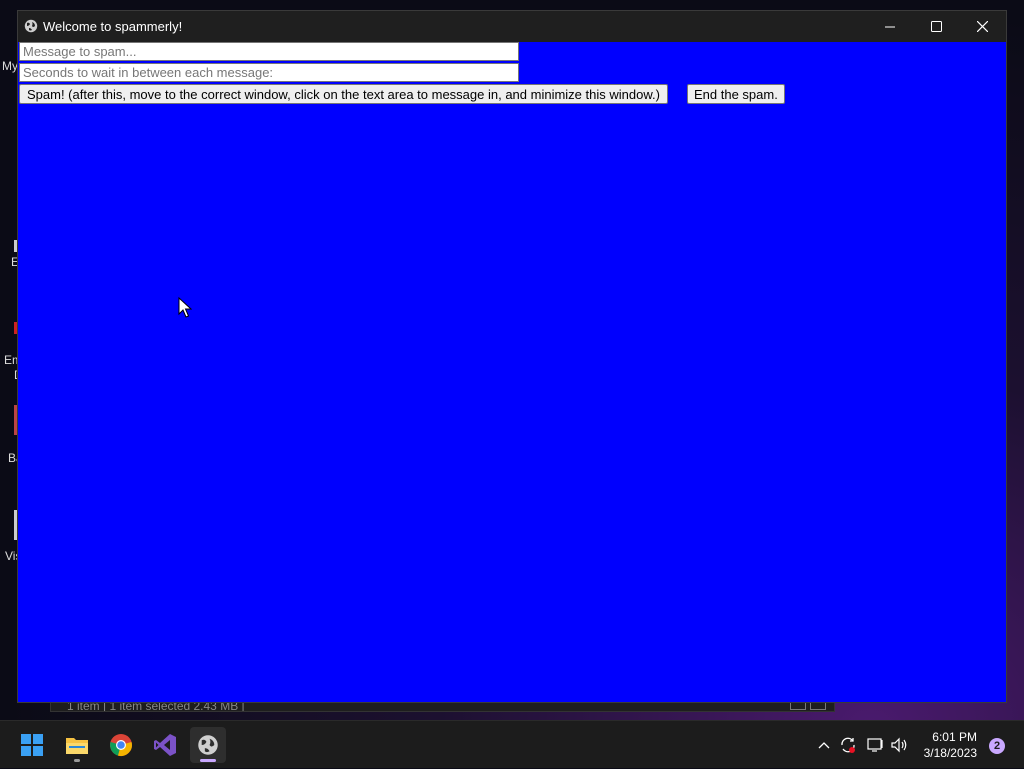 This screenshot has width=1024, height=769. What do you see at coordinates (113, 26) in the screenshot?
I see `window-title: Welcome to spammerly!` at bounding box center [113, 26].